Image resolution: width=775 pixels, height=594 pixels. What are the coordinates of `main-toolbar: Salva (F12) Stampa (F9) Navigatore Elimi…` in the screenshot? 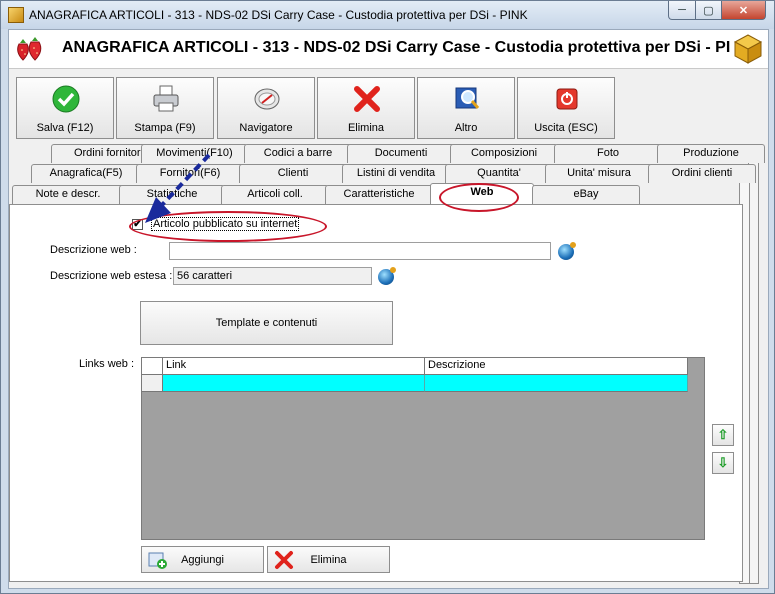 It's located at (388, 106).